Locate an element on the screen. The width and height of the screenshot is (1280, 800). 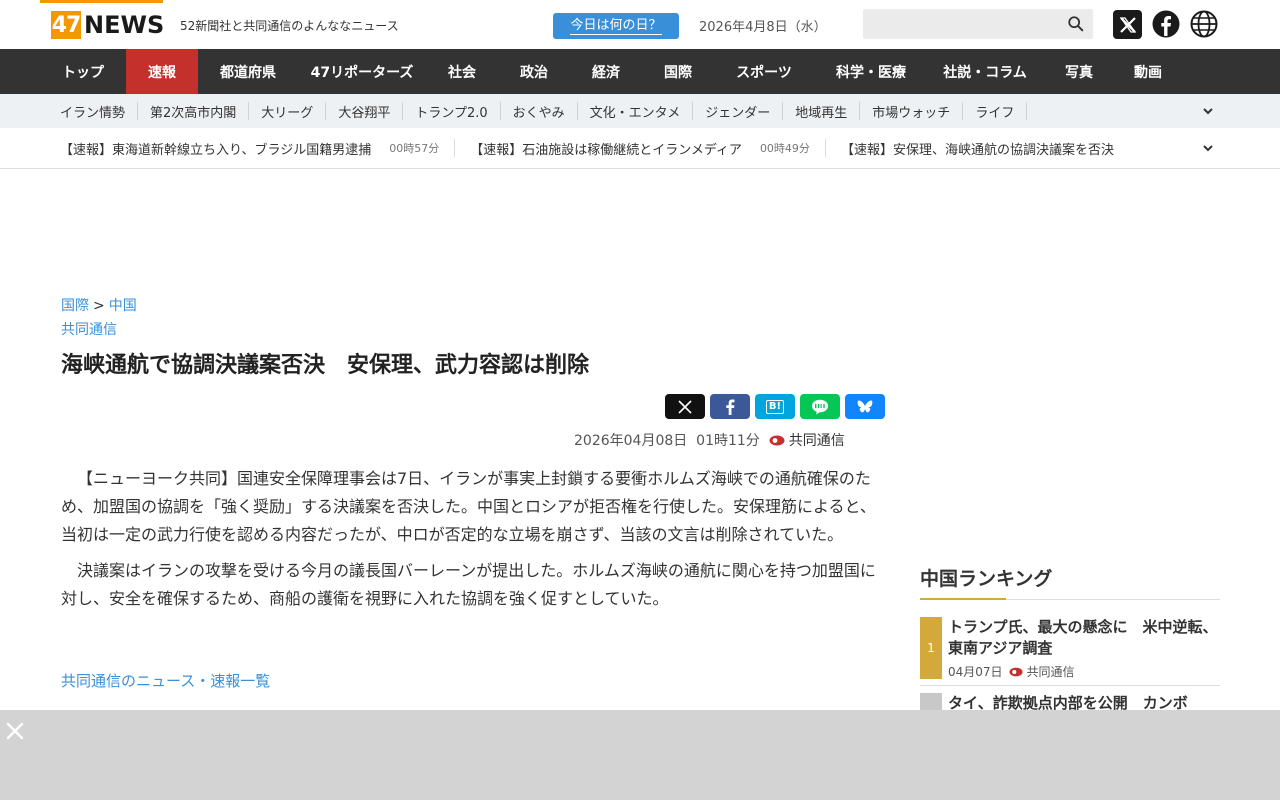
topic-nav-item: 地域再生 is located at coordinates (822, 111).